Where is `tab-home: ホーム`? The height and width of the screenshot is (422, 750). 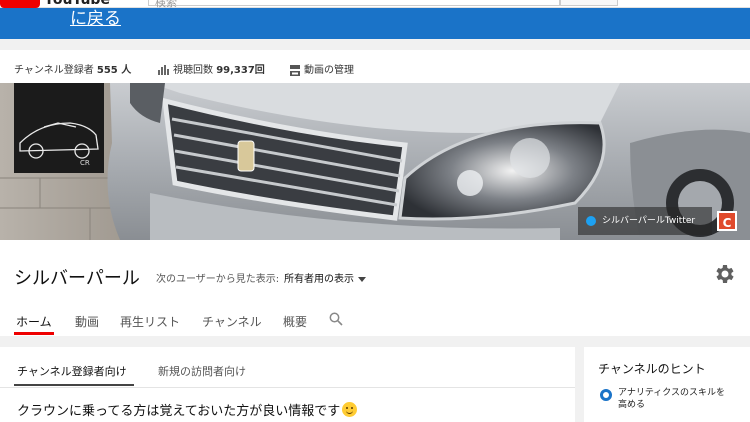 tab-home: ホーム is located at coordinates (34, 321).